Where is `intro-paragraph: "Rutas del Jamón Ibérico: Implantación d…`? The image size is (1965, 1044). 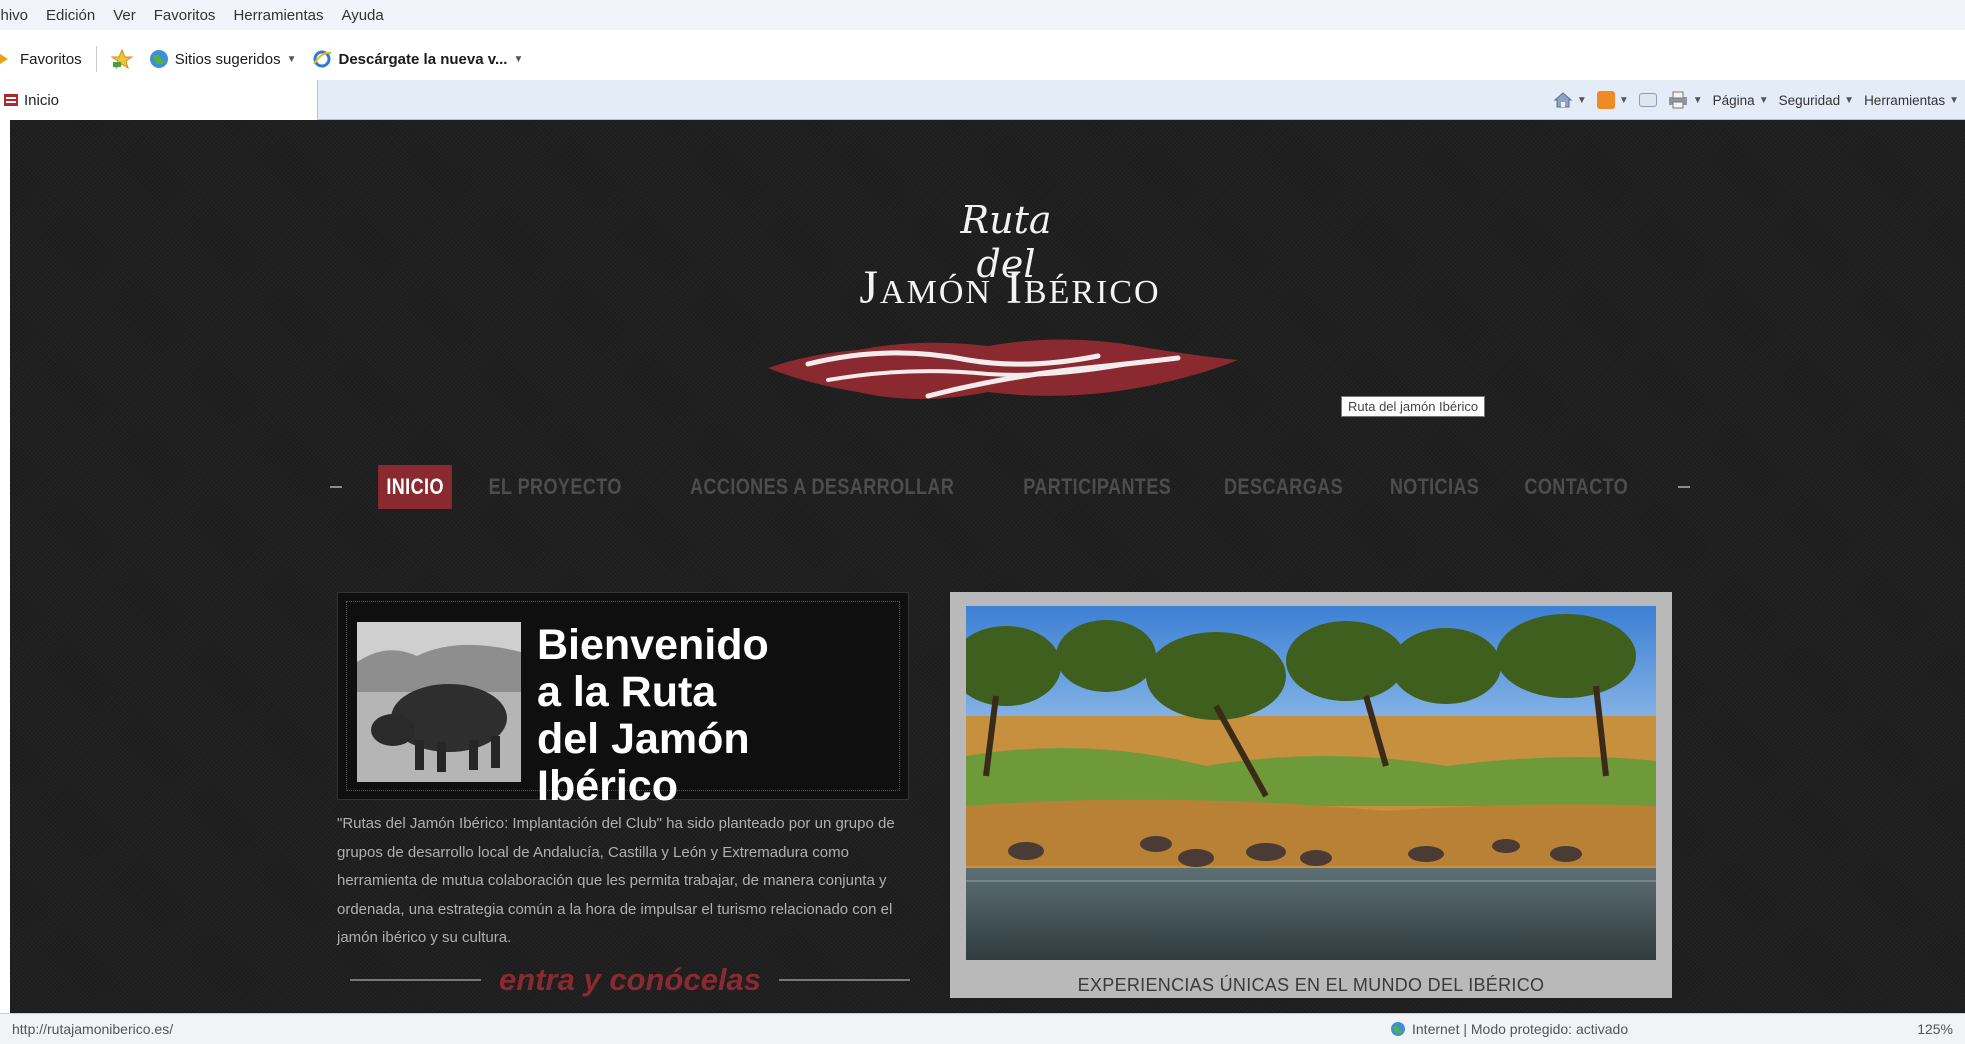
intro-paragraph: "Rutas del Jamón Ibérico: Implantación d… is located at coordinates (616, 880).